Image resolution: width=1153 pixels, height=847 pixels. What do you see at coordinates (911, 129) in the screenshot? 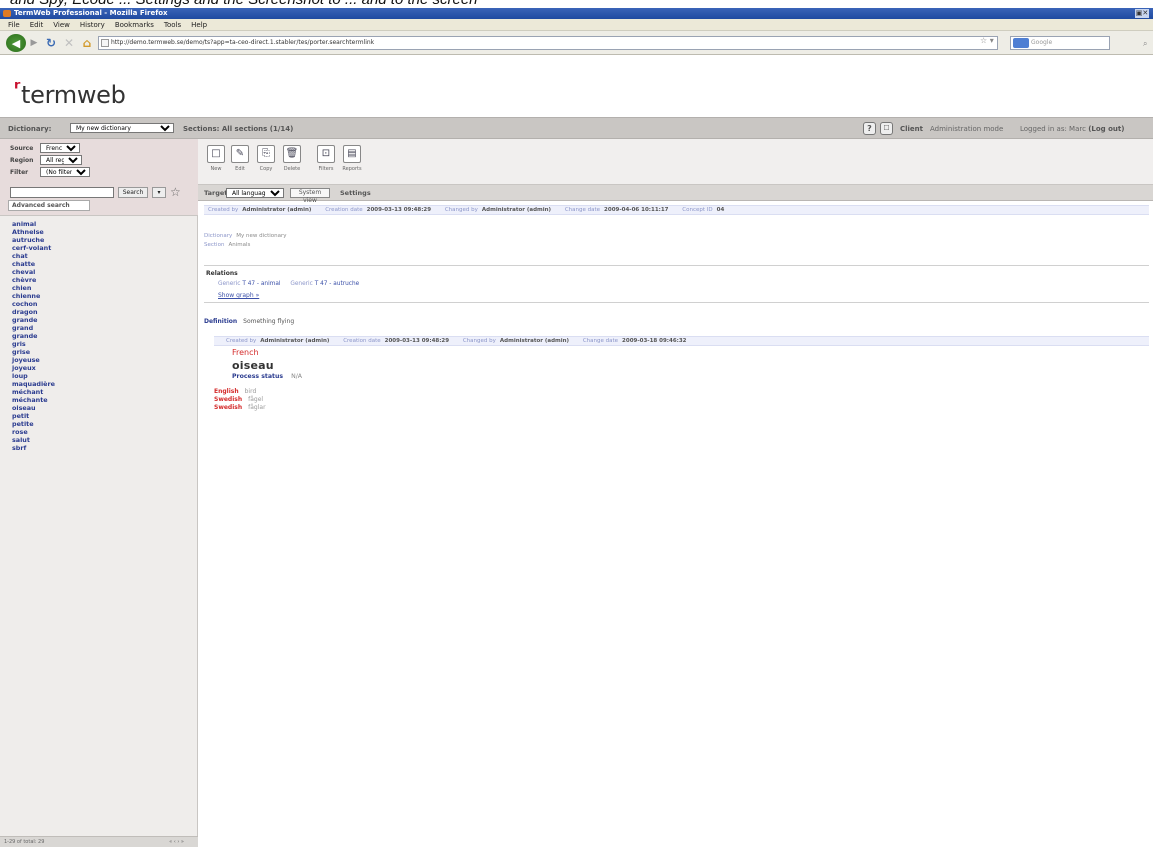
I see `client-link: Client` at bounding box center [911, 129].